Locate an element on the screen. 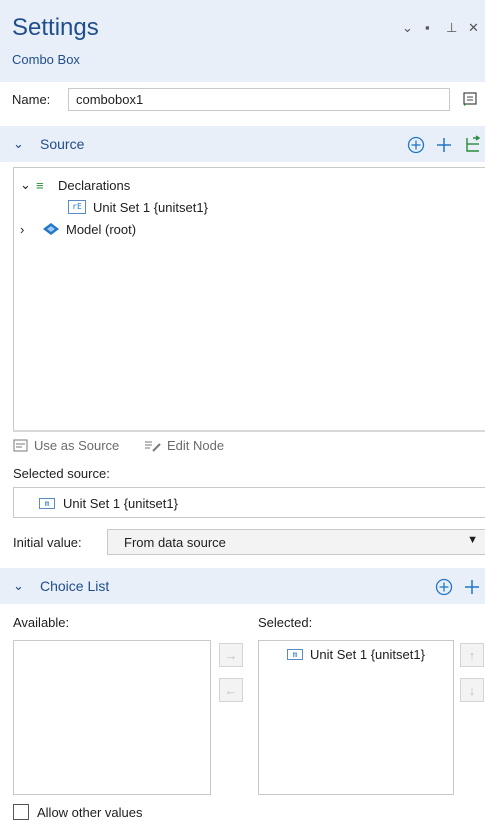 This screenshot has width=485, height=833. allow-other-values-label: Allow other values is located at coordinates (90, 812).